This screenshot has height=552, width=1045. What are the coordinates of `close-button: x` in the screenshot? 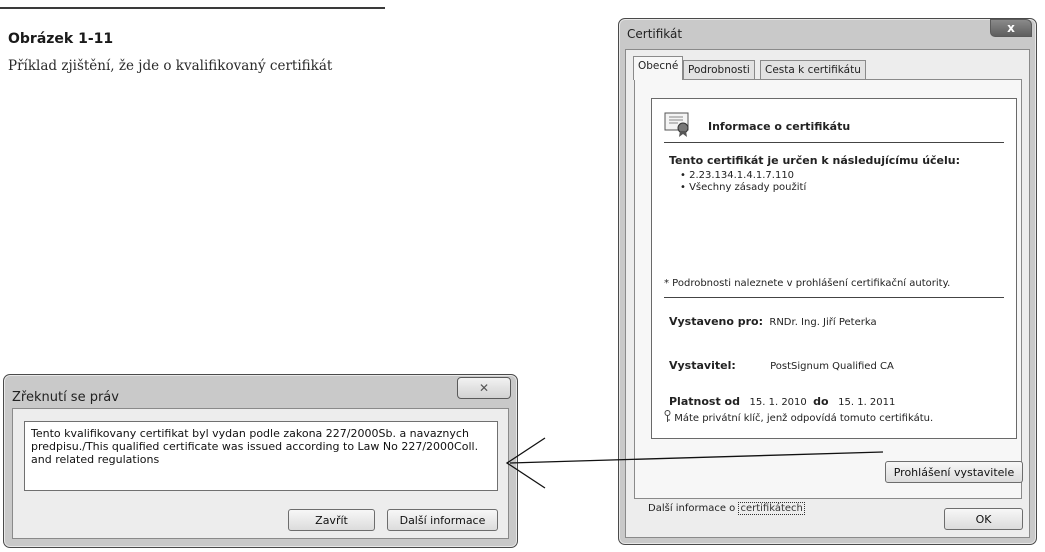 It's located at (1011, 28).